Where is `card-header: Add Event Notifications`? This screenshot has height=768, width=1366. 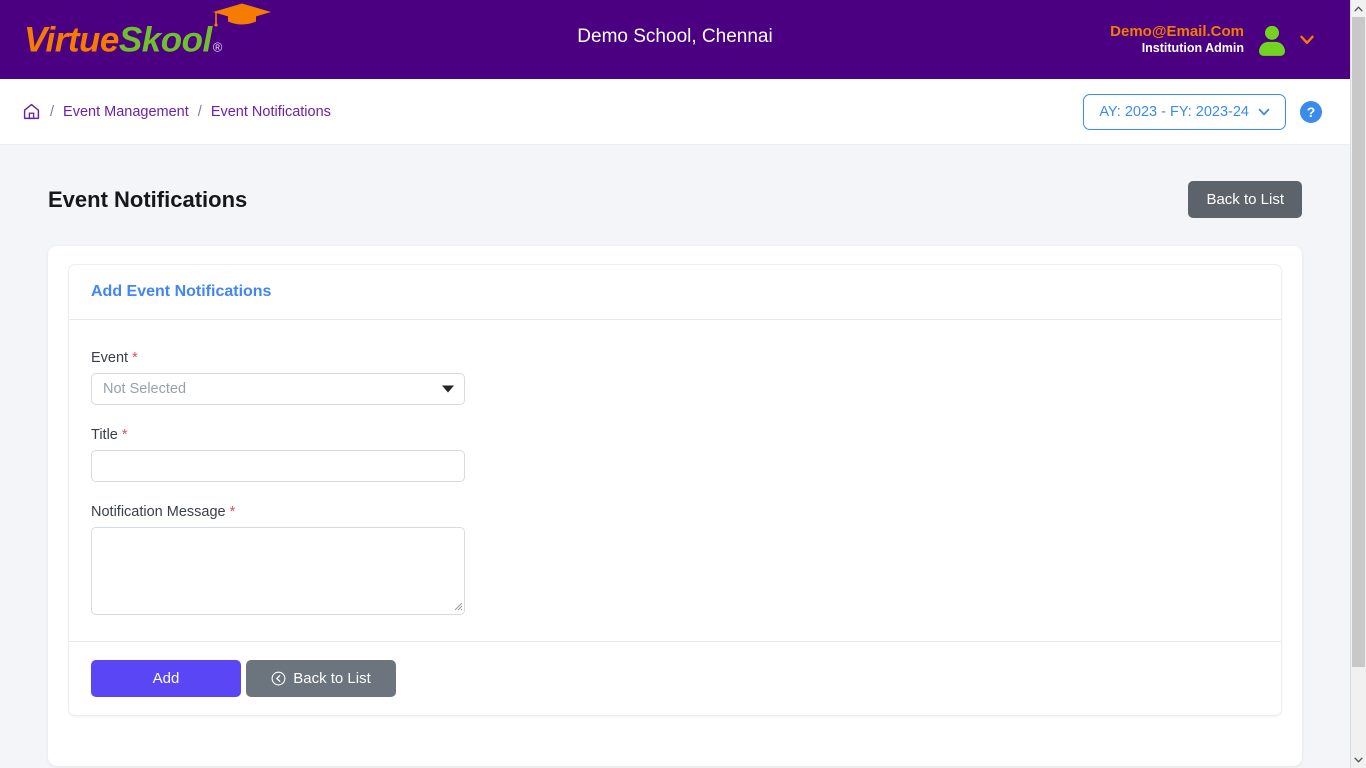
card-header: Add Event Notifications is located at coordinates (675, 292).